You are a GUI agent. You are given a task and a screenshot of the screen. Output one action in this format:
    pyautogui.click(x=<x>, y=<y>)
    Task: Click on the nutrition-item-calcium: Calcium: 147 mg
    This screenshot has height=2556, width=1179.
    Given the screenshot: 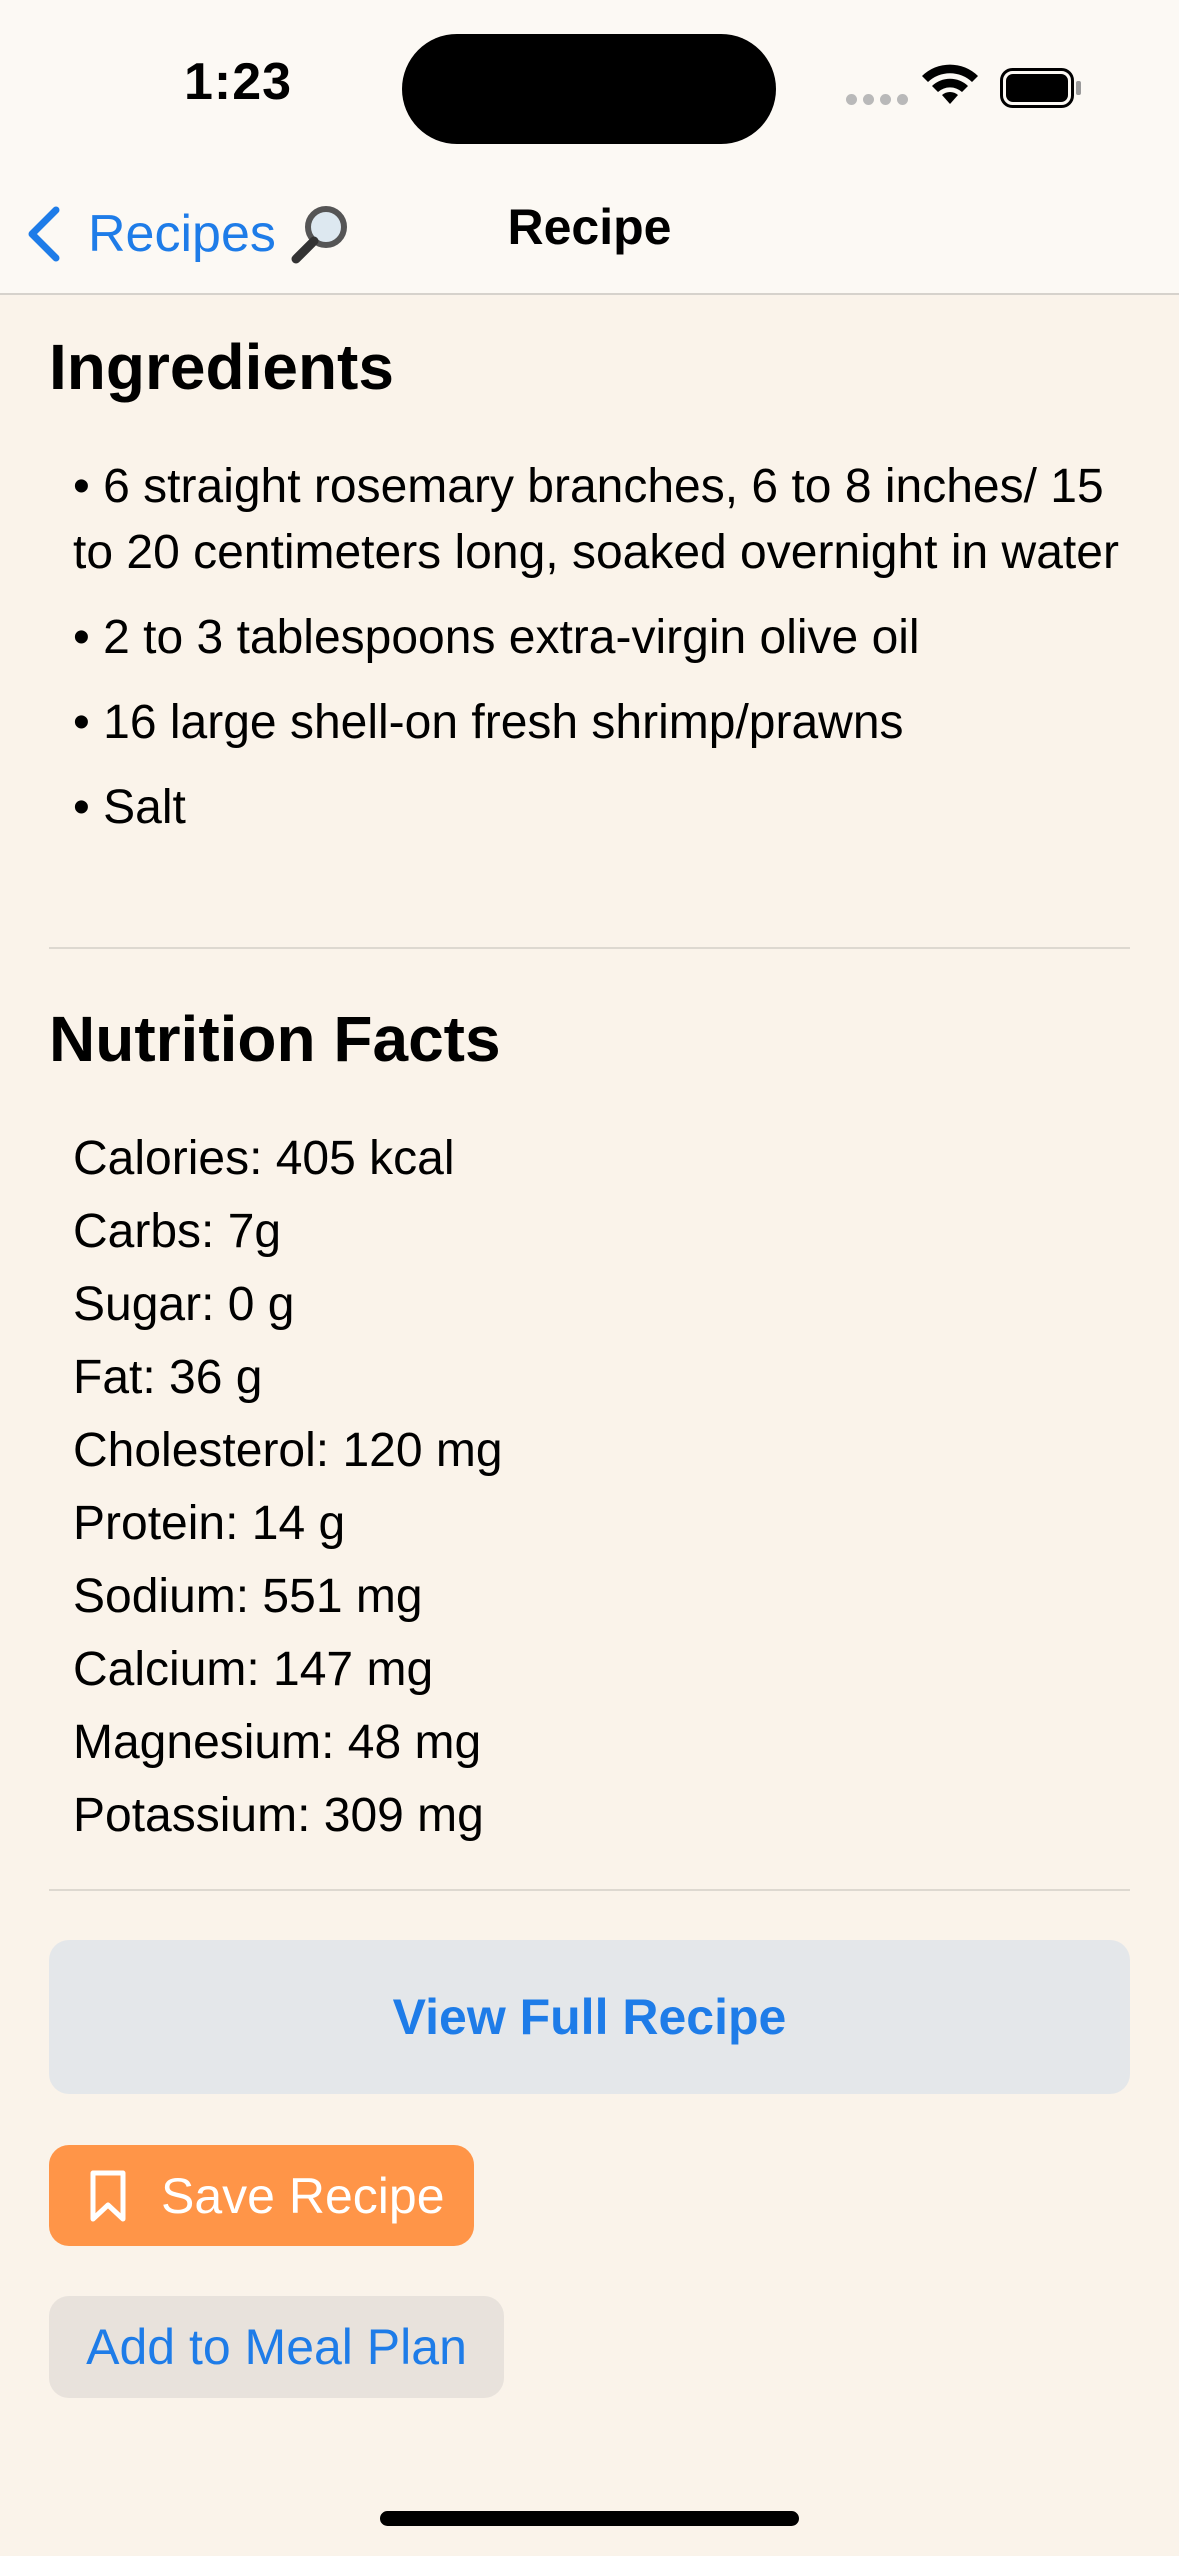 What is the action you would take?
    pyautogui.click(x=253, y=1669)
    